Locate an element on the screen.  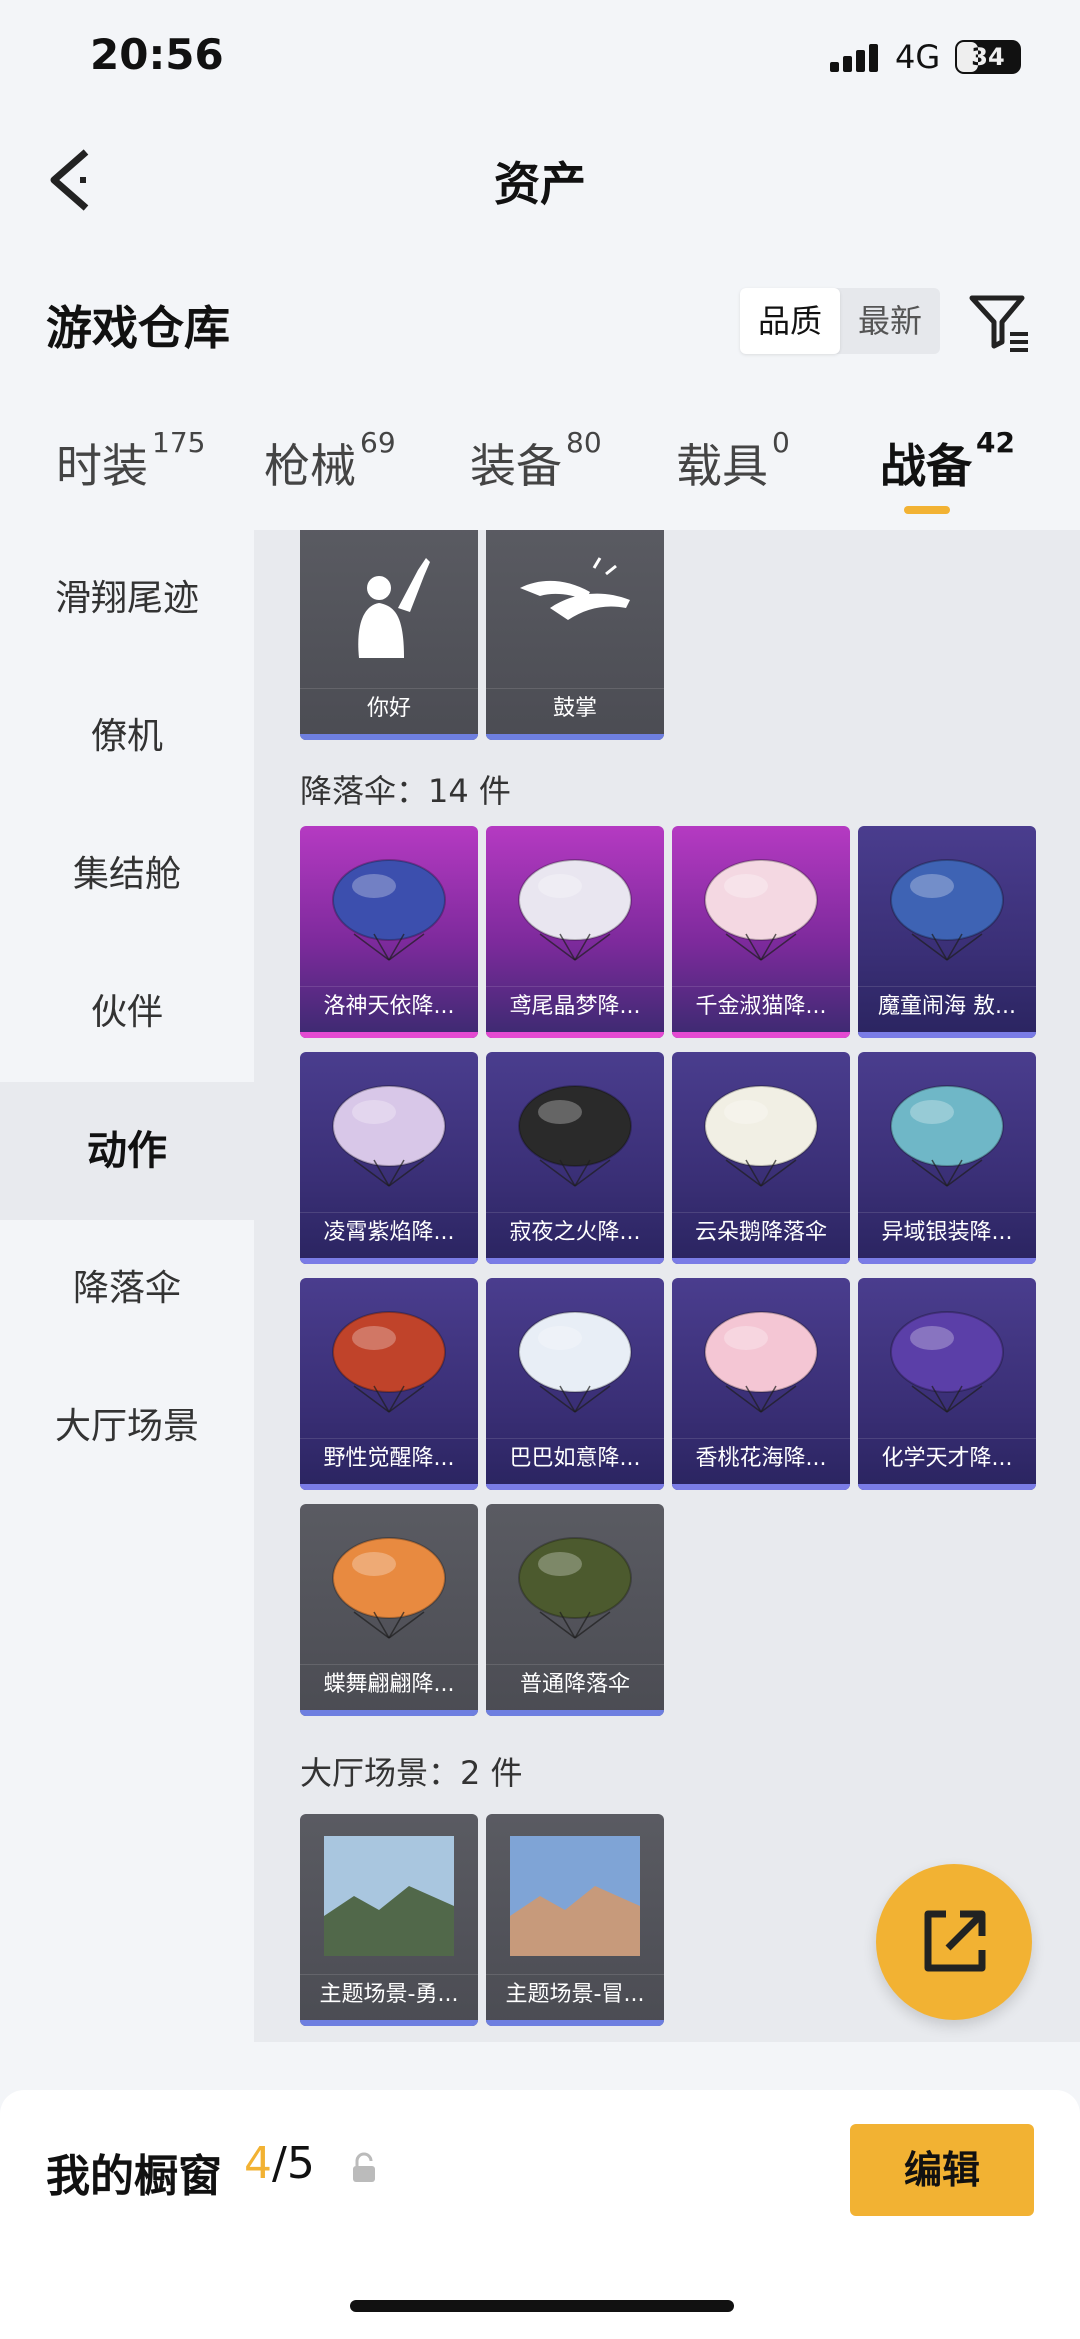
tab-label: 载具 is located at coordinates (722, 466).